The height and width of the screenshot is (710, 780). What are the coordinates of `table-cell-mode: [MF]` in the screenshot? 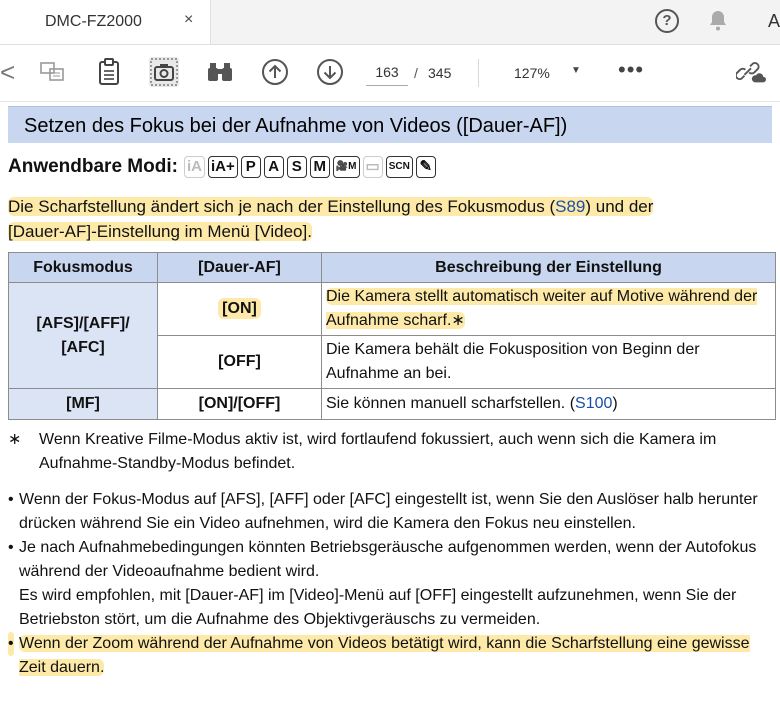 It's located at (83, 404).